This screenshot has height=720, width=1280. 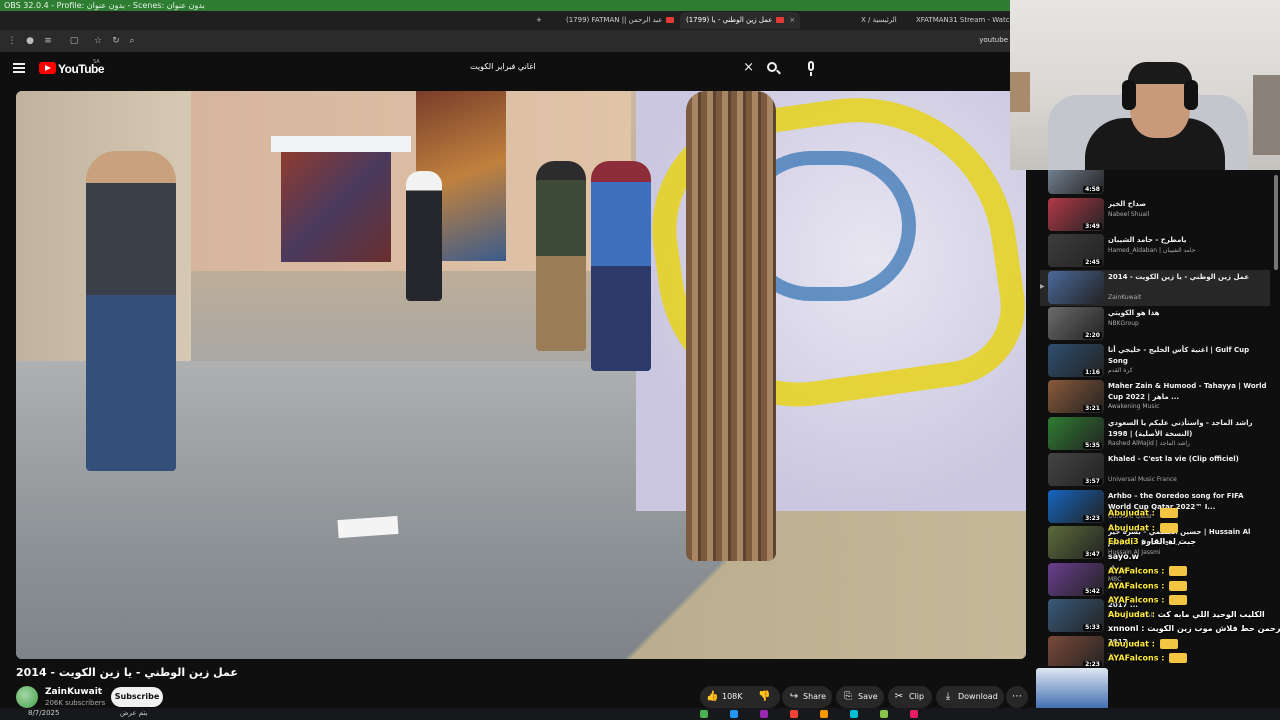 What do you see at coordinates (1076, 506) in the screenshot?
I see `video-thumbnail: 3:23` at bounding box center [1076, 506].